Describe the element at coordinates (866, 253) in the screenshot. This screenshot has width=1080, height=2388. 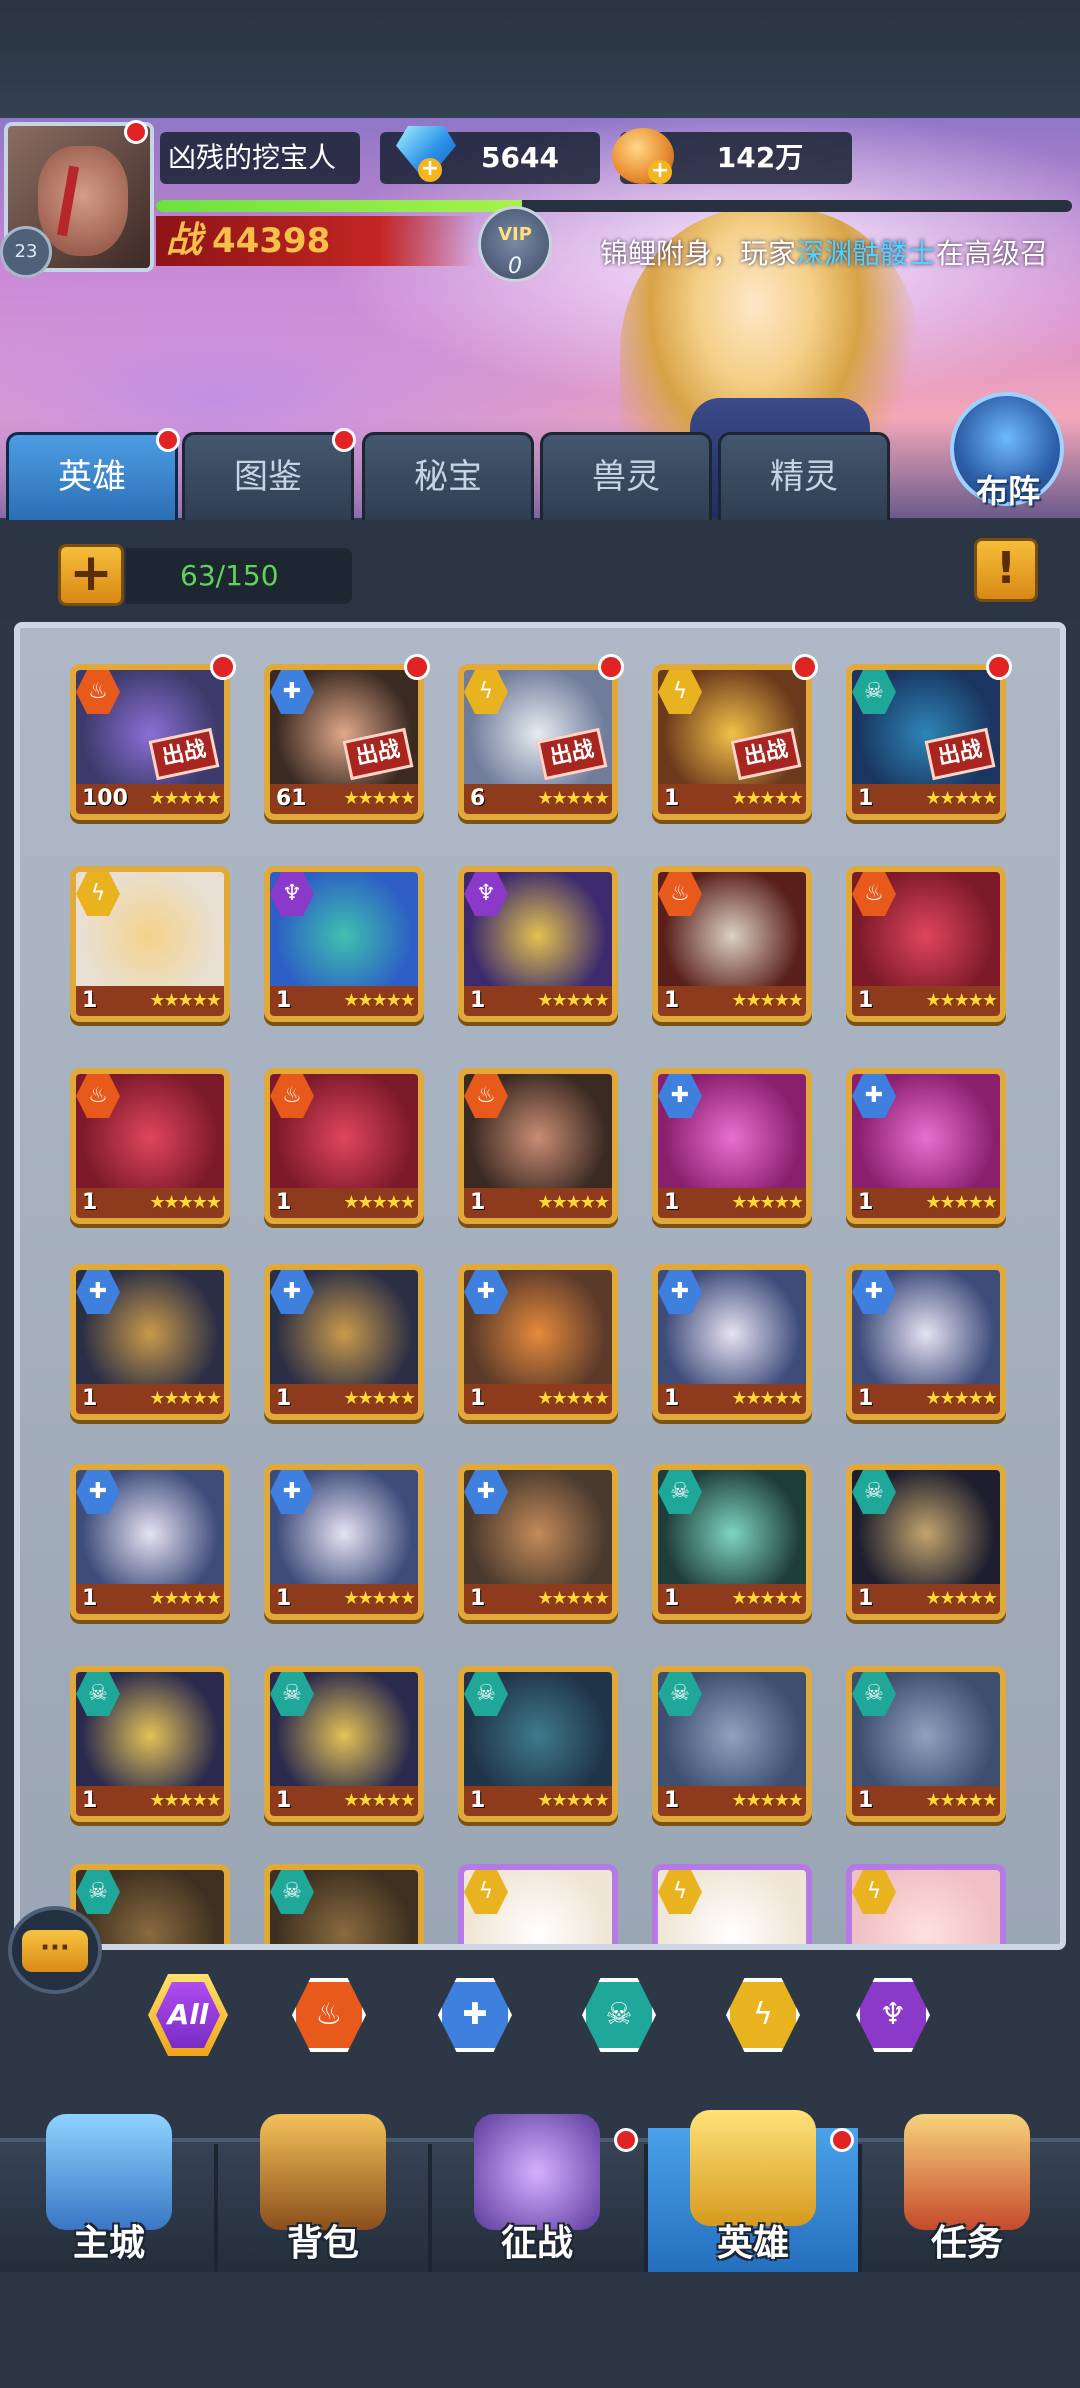
I see `marquee-player: 深渊骷髅士` at that location.